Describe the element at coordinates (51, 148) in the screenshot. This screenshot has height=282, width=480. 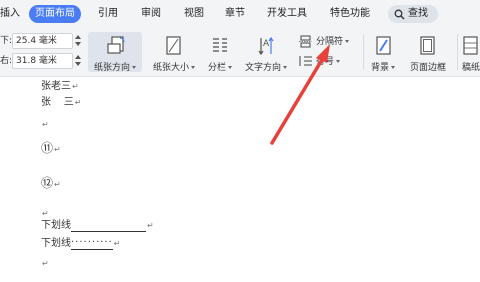
I see `doc-line: ⑪↵` at that location.